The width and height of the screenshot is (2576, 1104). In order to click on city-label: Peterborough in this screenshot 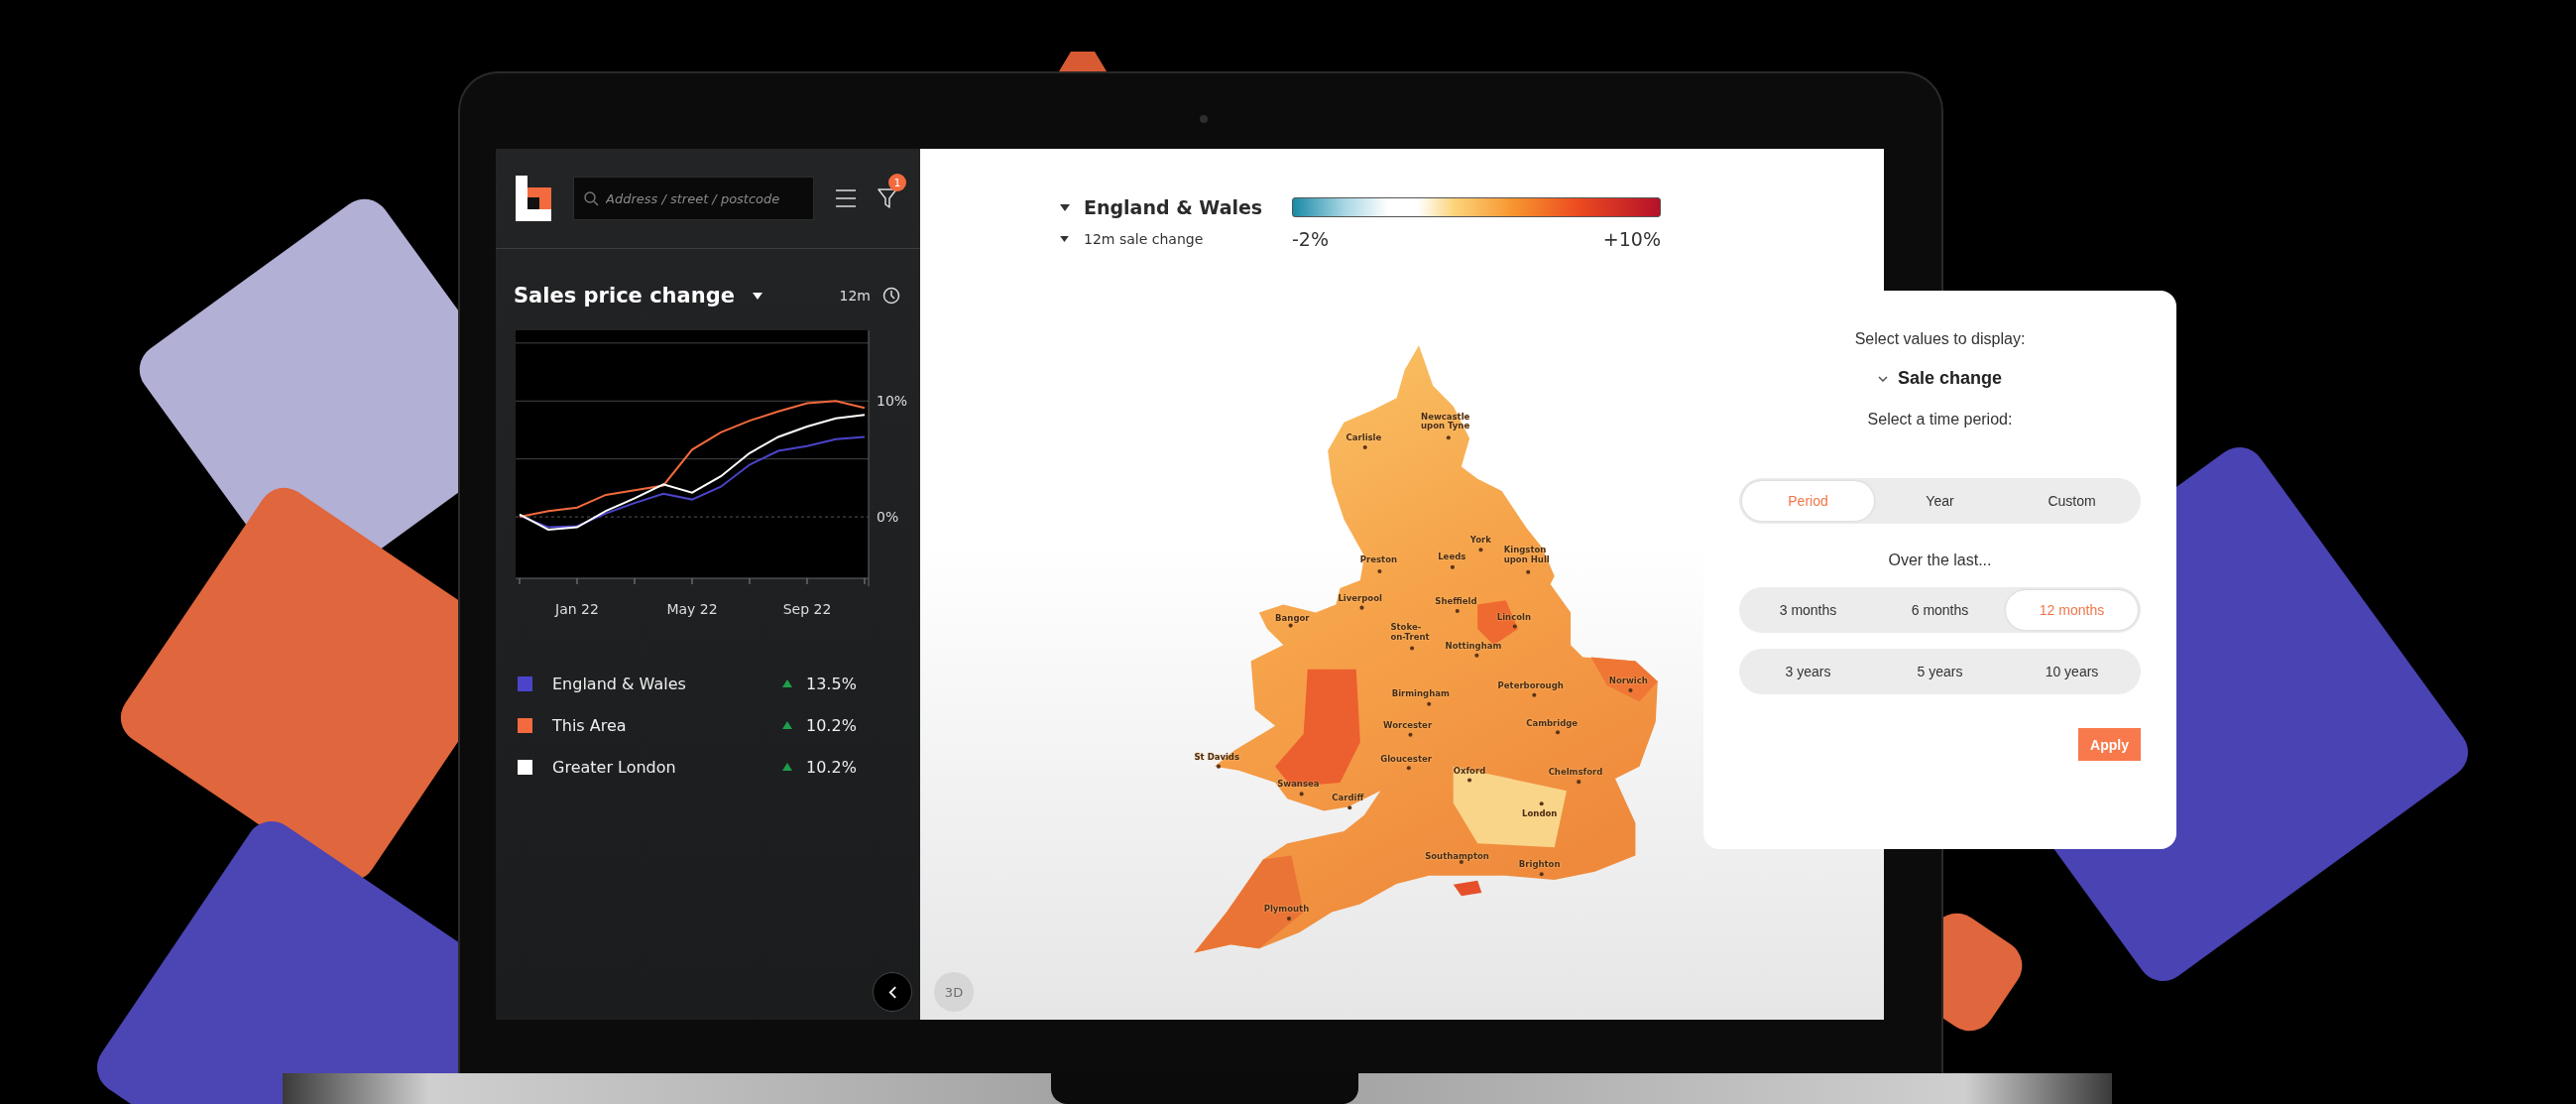, I will do `click(1530, 685)`.